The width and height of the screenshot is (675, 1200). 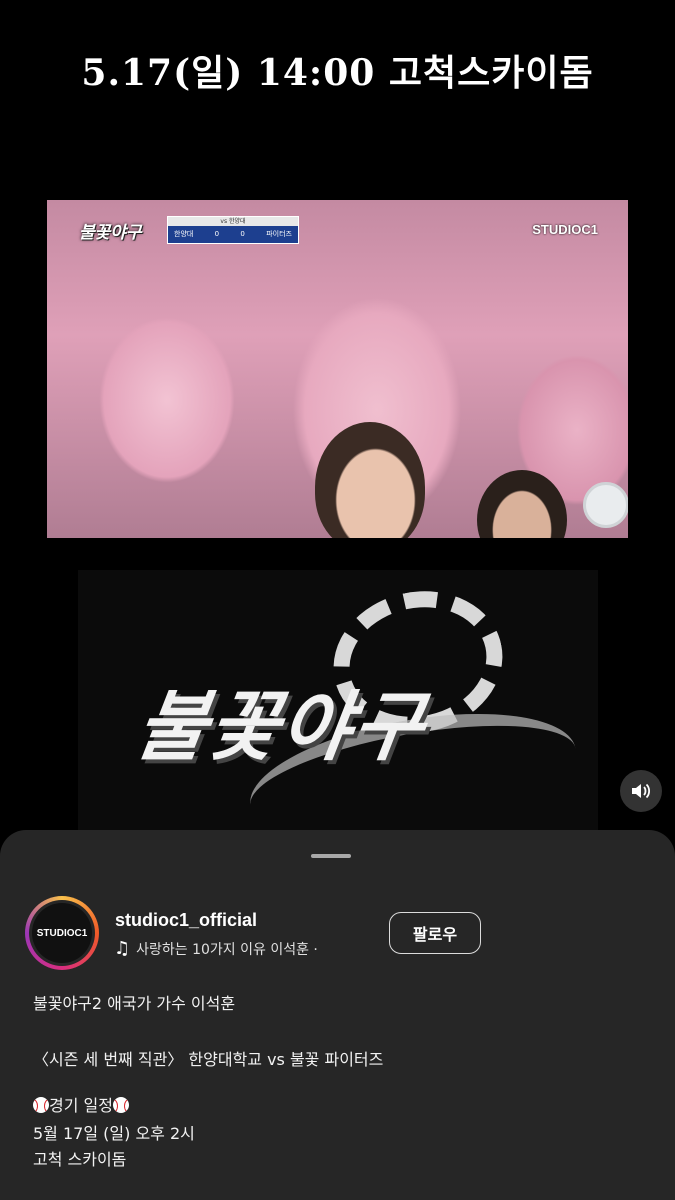 I want to click on away-score: 0, so click(x=242, y=234).